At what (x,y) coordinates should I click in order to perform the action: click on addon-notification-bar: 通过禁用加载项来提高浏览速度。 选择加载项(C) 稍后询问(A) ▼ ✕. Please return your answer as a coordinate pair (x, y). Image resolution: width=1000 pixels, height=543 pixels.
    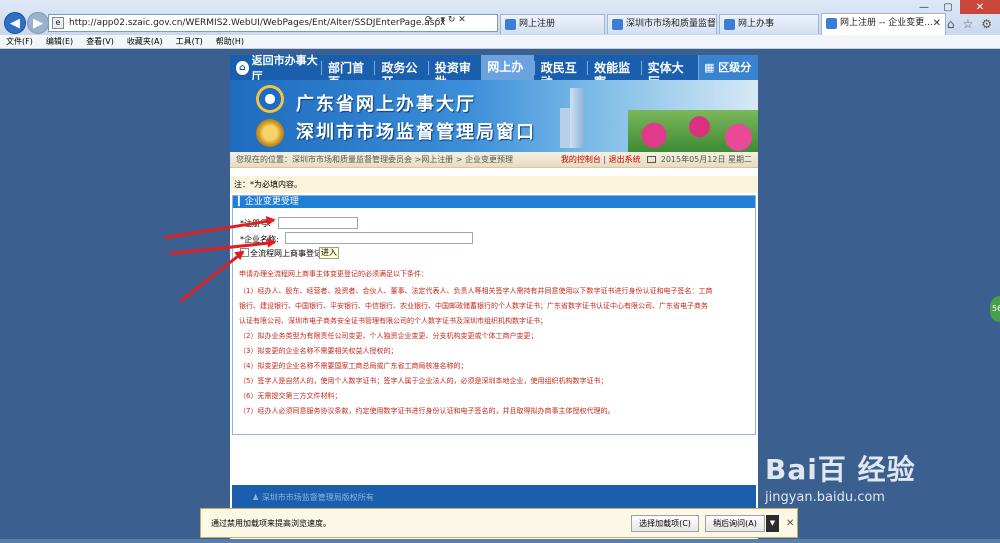
    Looking at the image, I should click on (499, 523).